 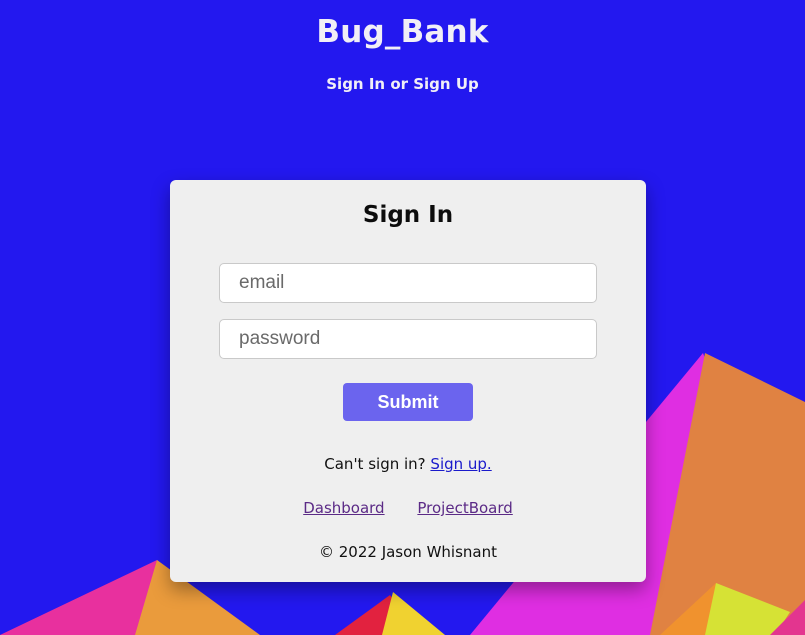 I want to click on signin-title: Sign In, so click(x=408, y=215).